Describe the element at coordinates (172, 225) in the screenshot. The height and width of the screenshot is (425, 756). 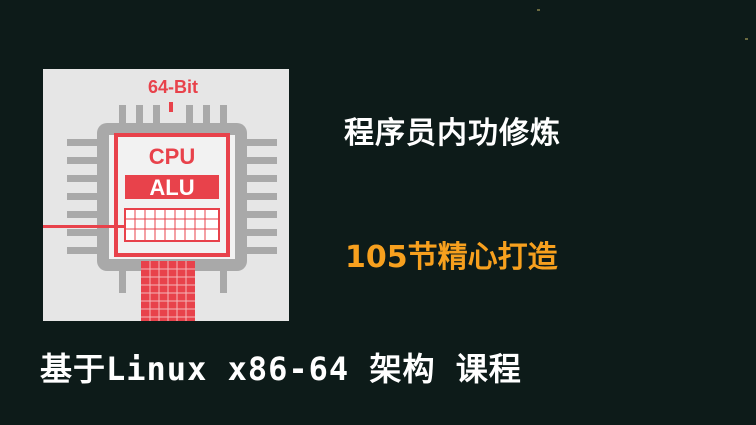
I see `register-grid` at that location.